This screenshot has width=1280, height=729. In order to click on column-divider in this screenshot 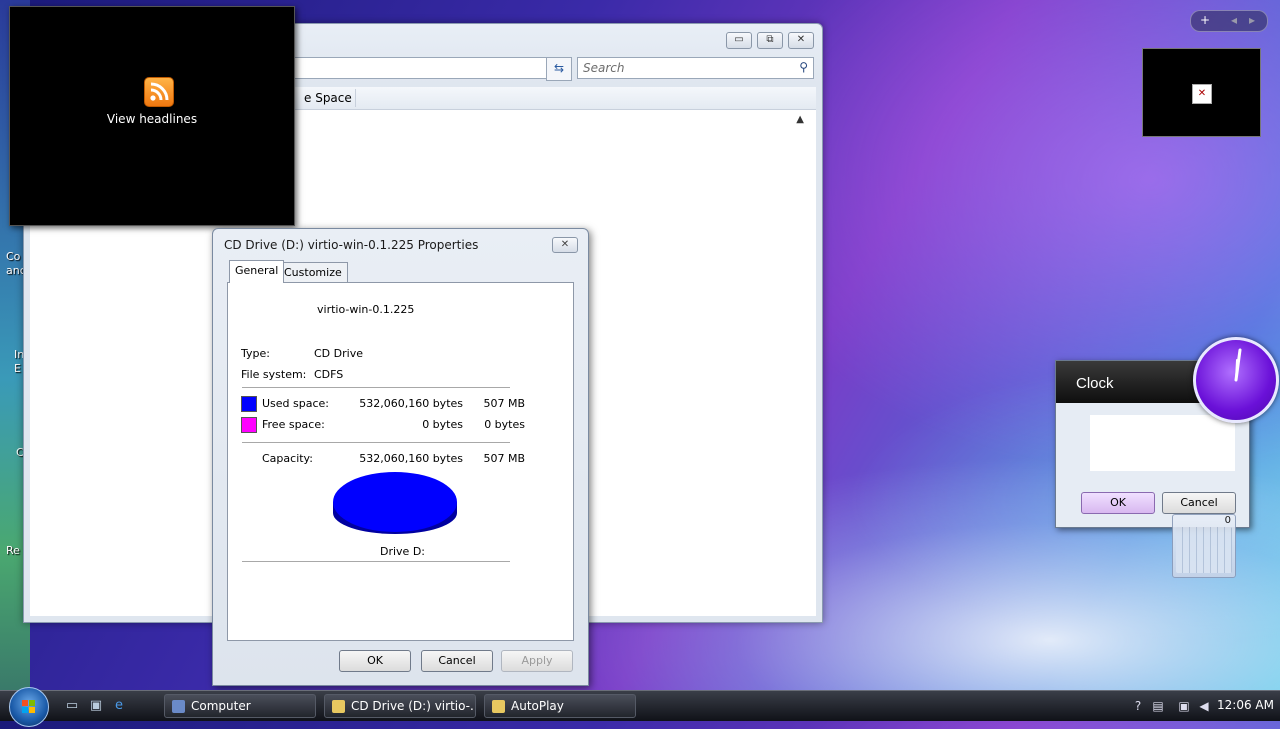, I will do `click(355, 98)`.